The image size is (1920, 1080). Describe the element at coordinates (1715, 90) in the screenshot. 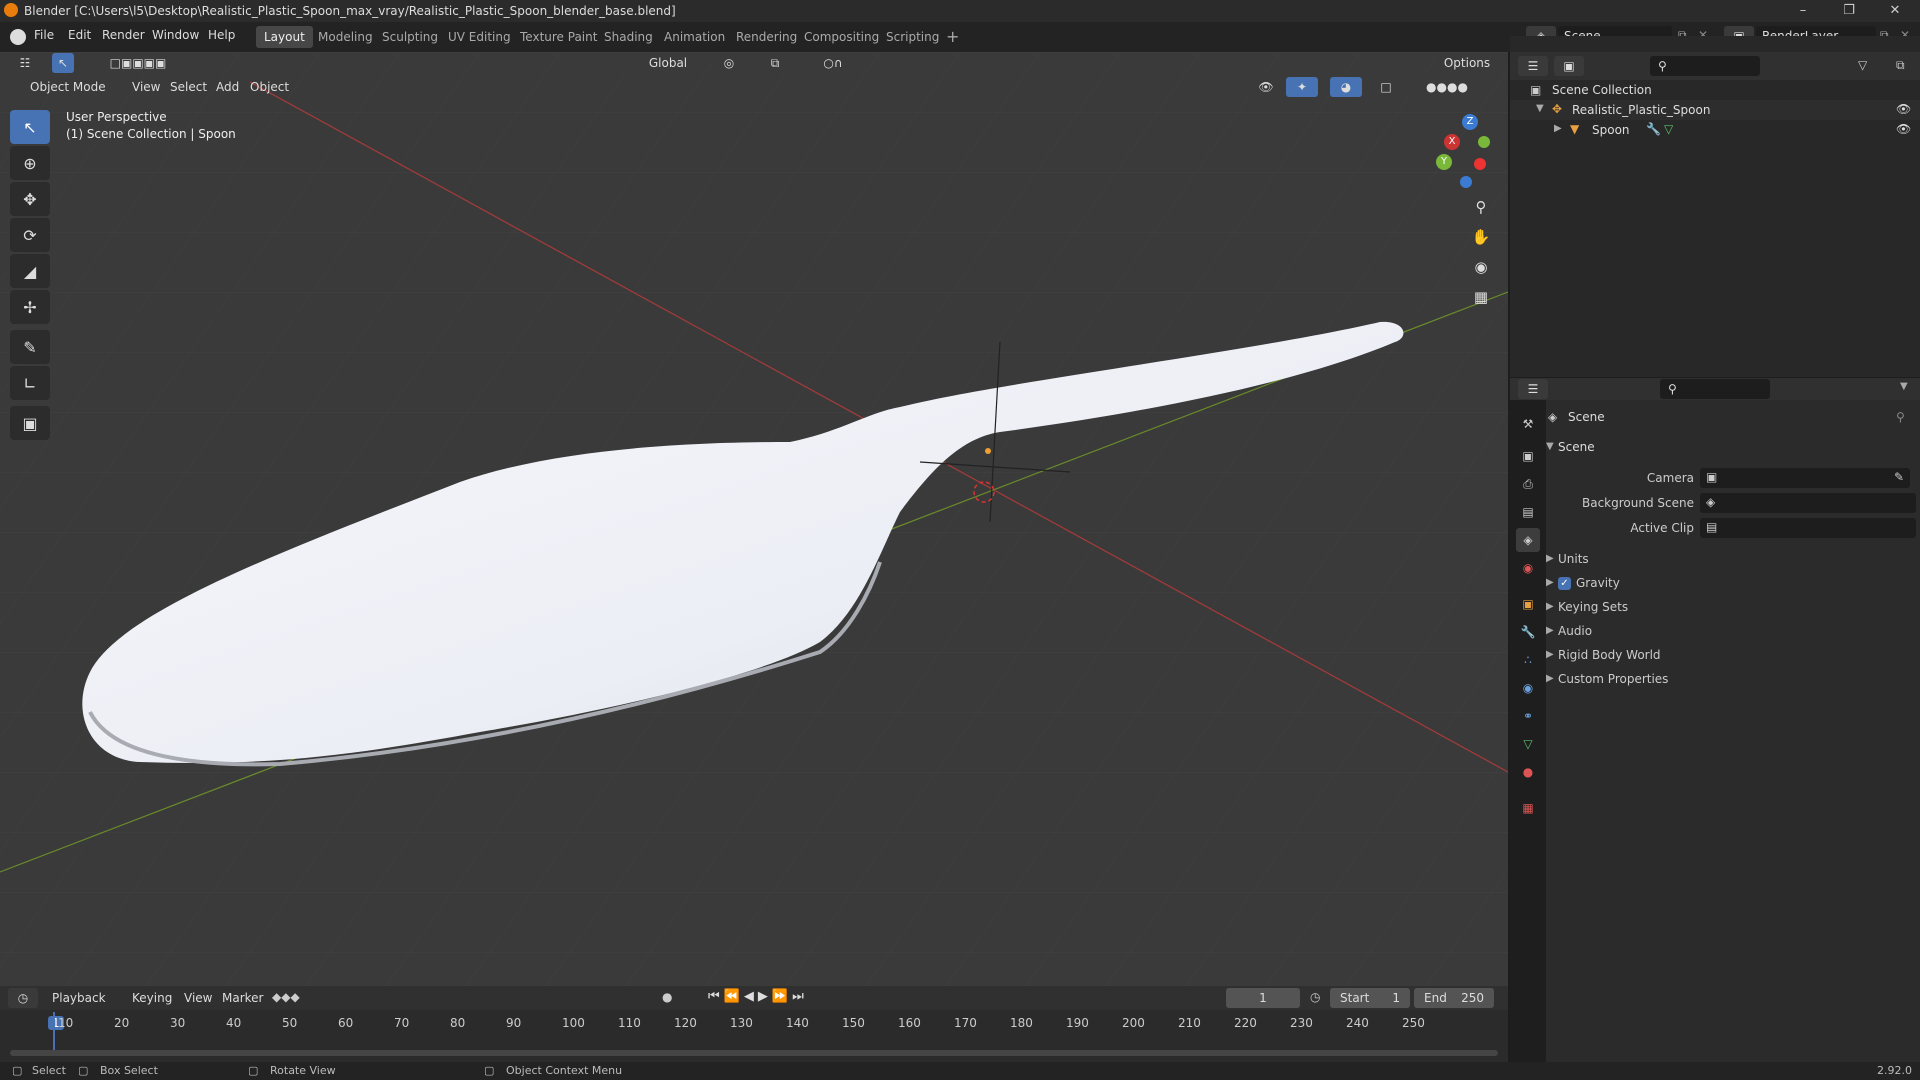

I see `outliner-row-root: ▣ Scene Collection` at that location.